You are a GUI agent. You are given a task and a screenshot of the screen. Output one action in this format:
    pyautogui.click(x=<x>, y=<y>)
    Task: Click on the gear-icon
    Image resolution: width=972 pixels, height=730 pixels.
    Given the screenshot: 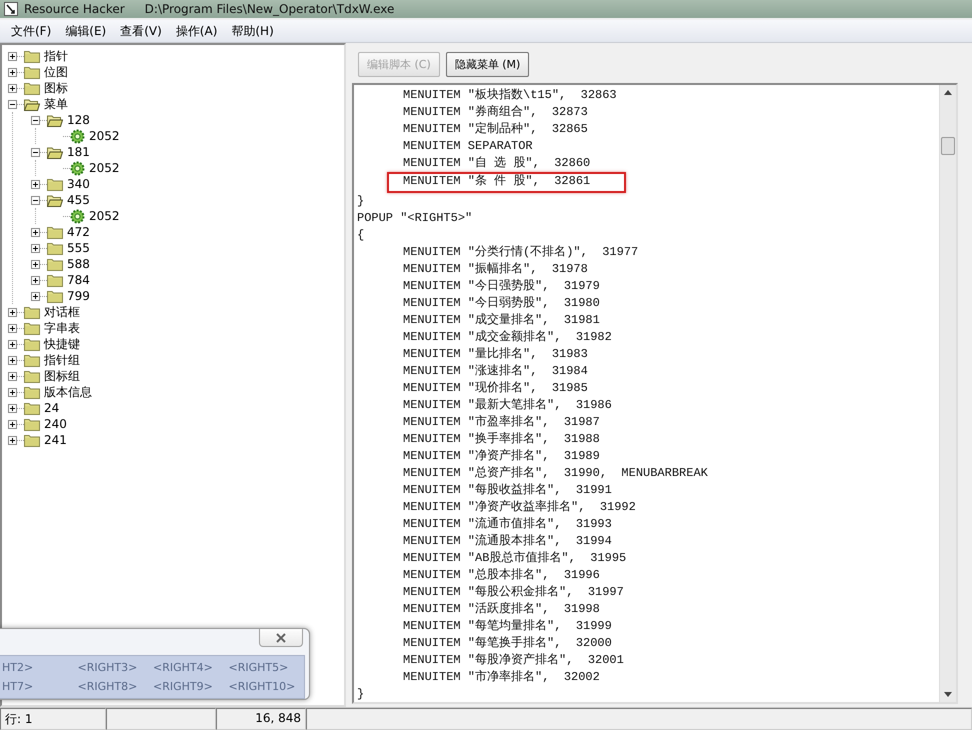 What is the action you would take?
    pyautogui.click(x=77, y=136)
    